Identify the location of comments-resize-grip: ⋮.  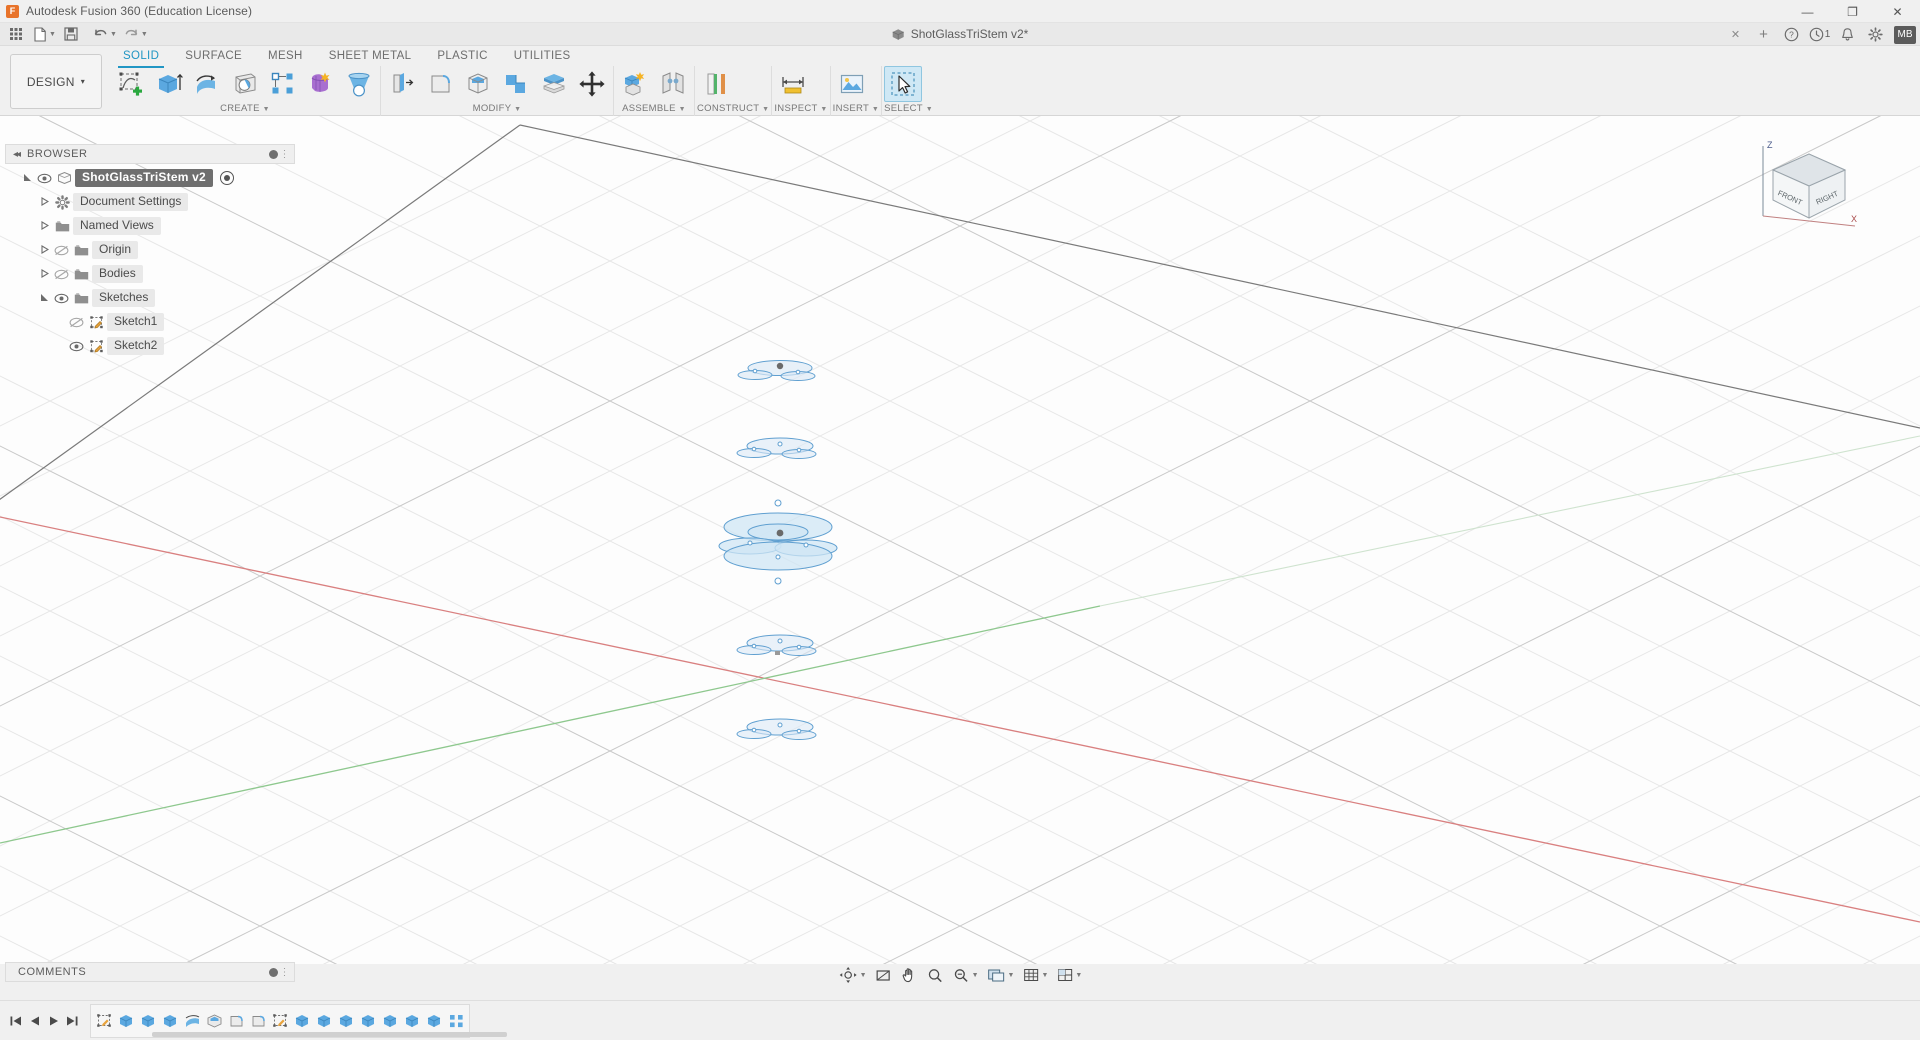
(285, 972).